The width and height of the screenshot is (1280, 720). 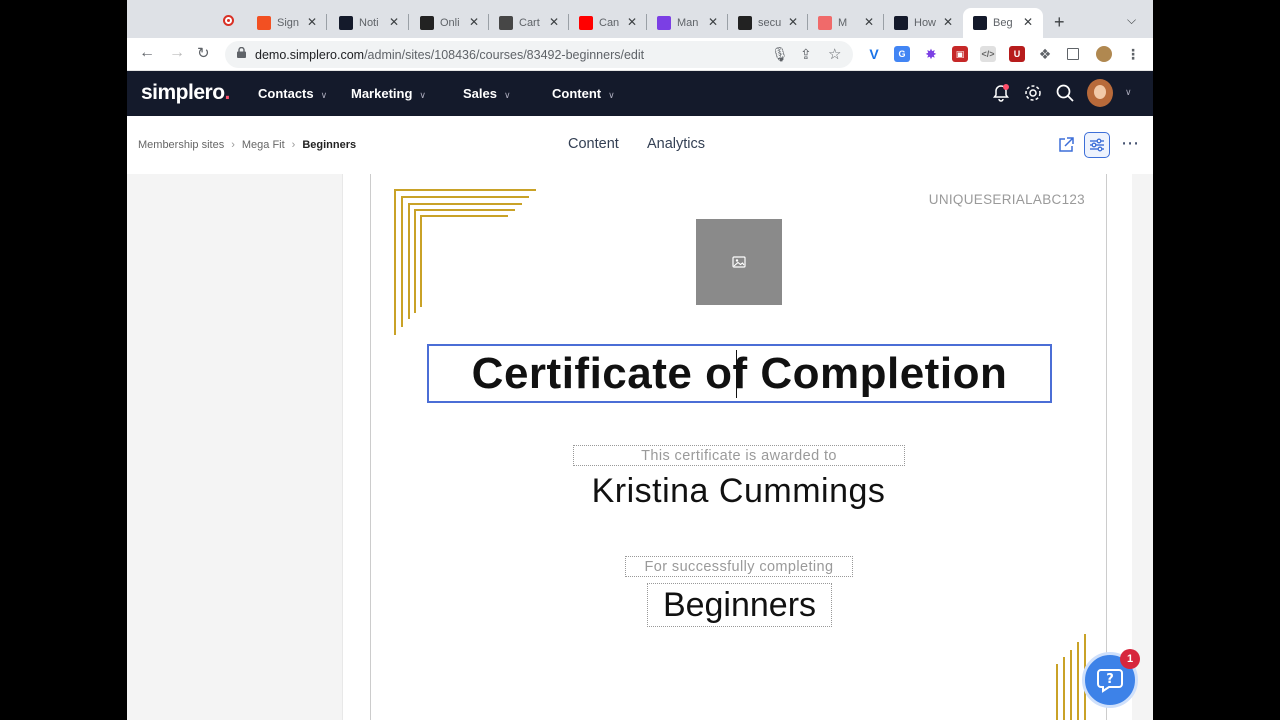 I want to click on title-text-box: Certificate of Completion, so click(x=739, y=373).